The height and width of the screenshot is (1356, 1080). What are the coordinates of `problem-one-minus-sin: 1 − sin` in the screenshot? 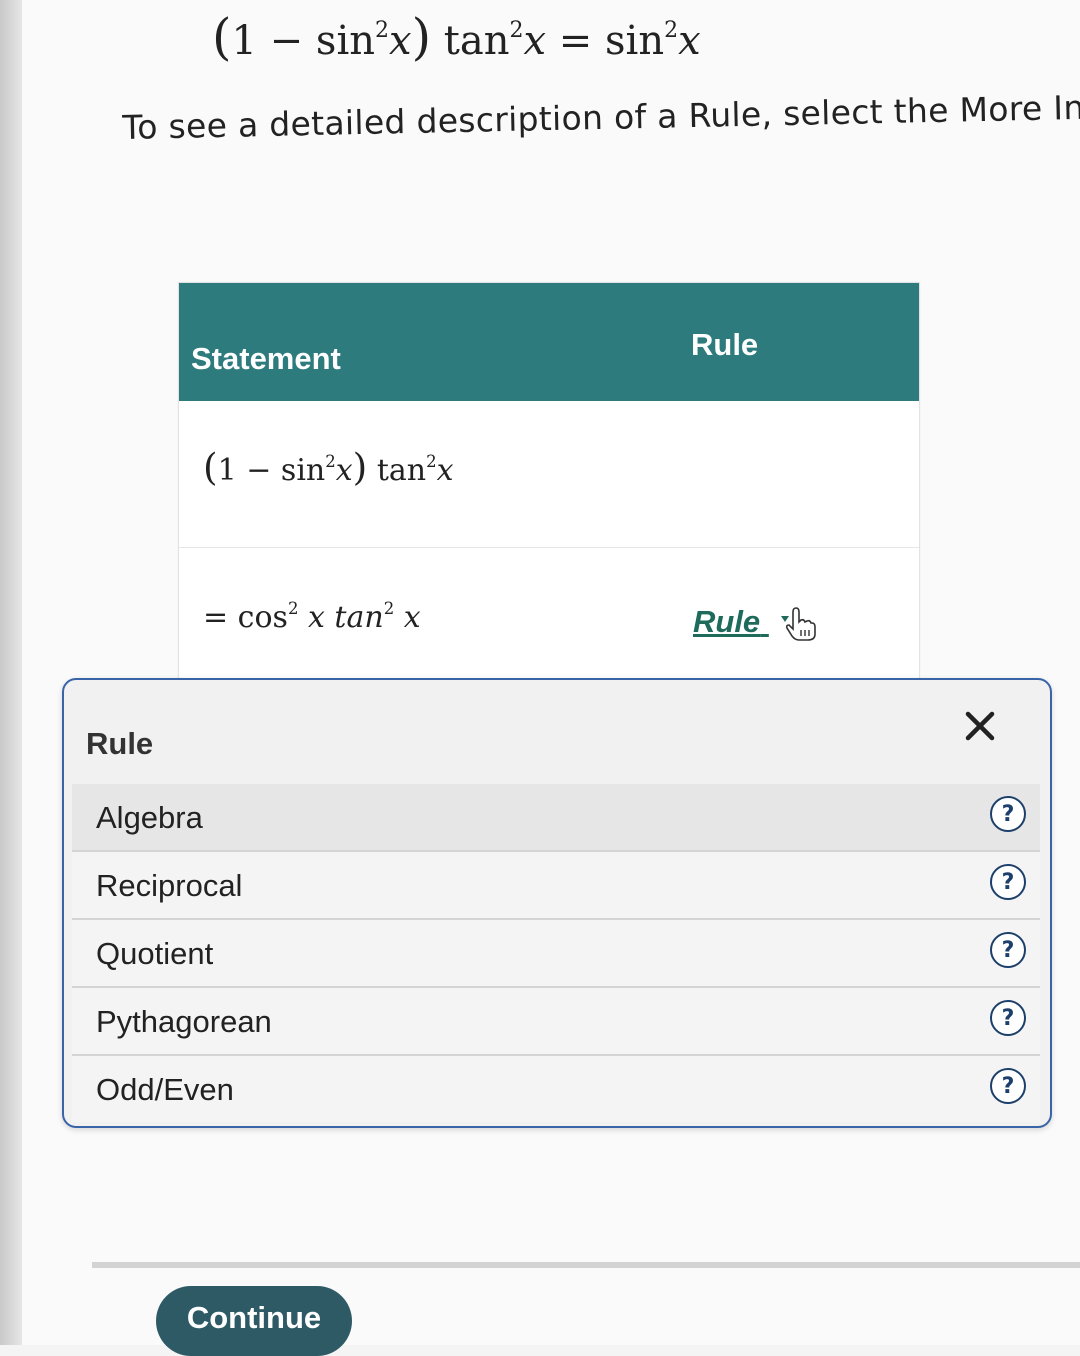 It's located at (303, 41).